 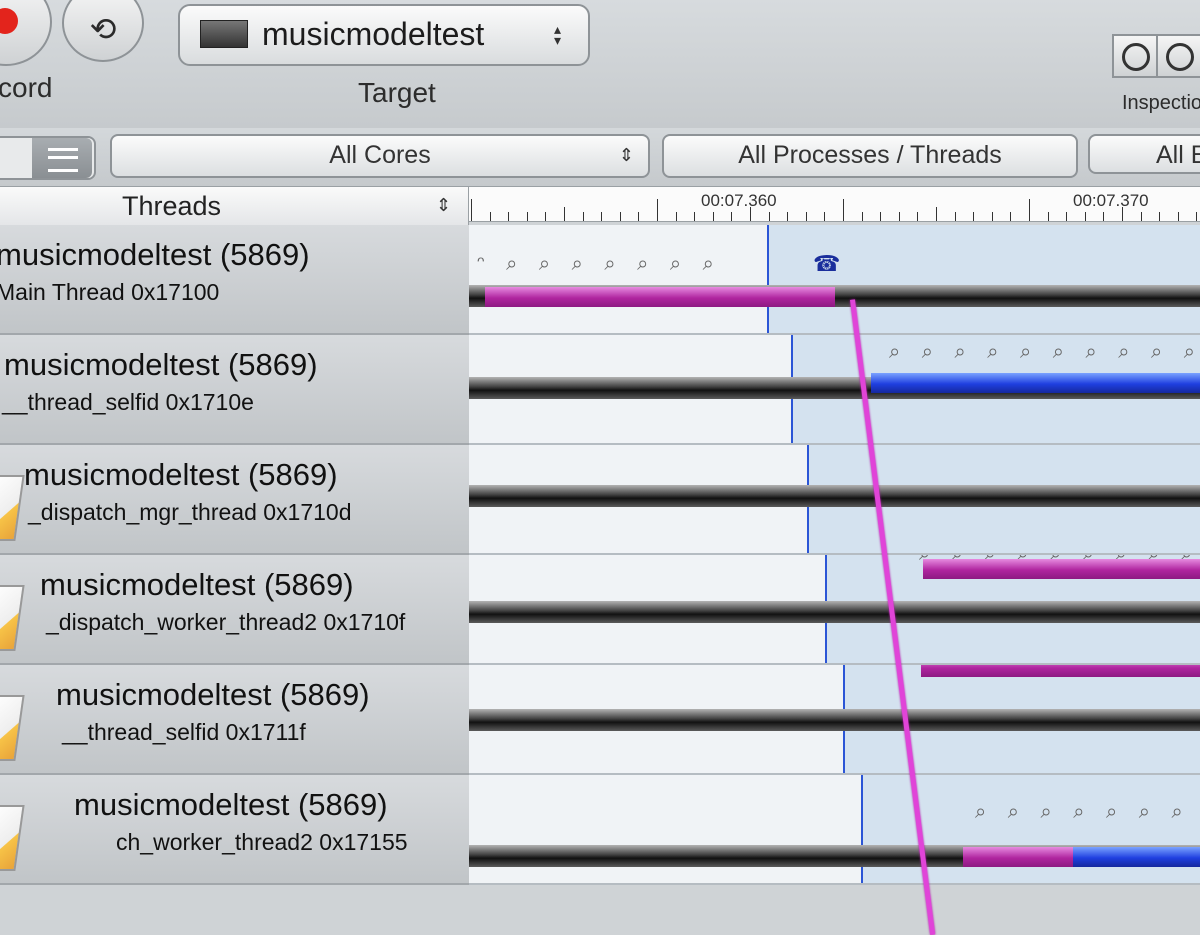 What do you see at coordinates (1144, 154) in the screenshot?
I see `events-select: All Ev` at bounding box center [1144, 154].